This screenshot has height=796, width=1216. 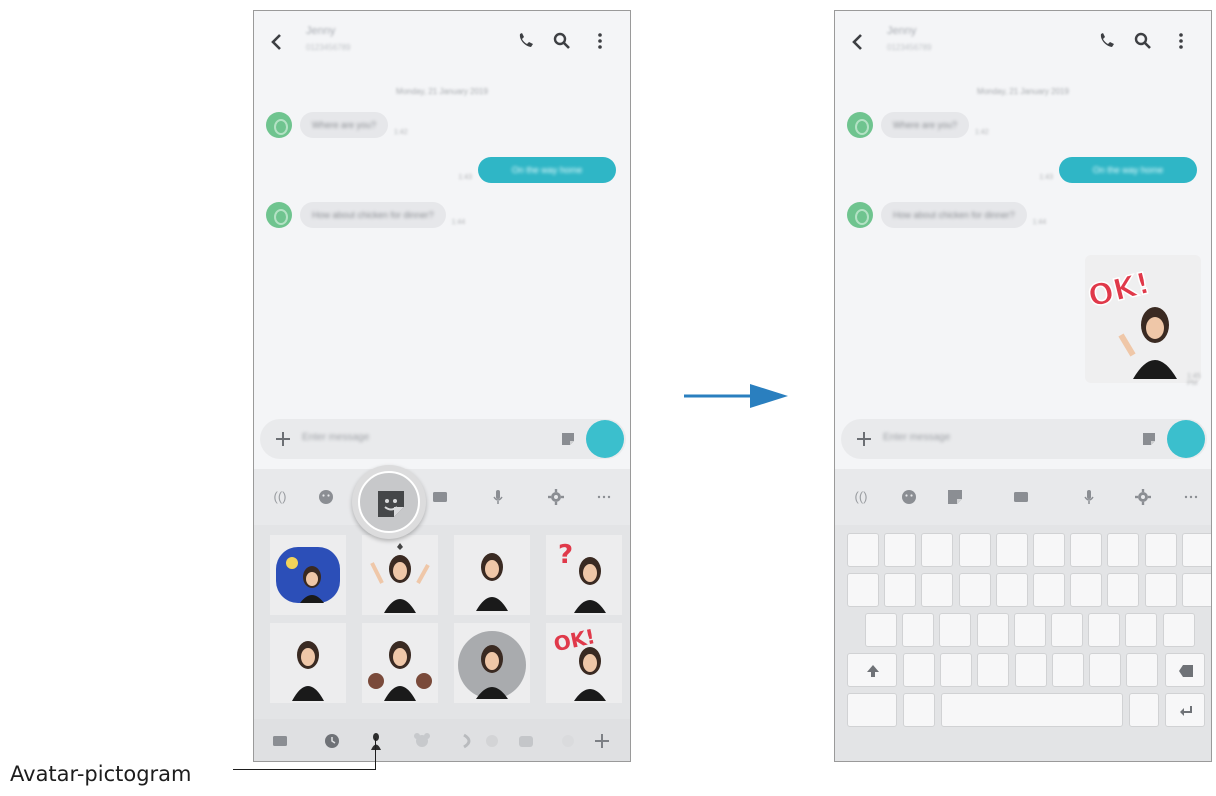 I want to click on backspace-key, so click(x=1185, y=670).